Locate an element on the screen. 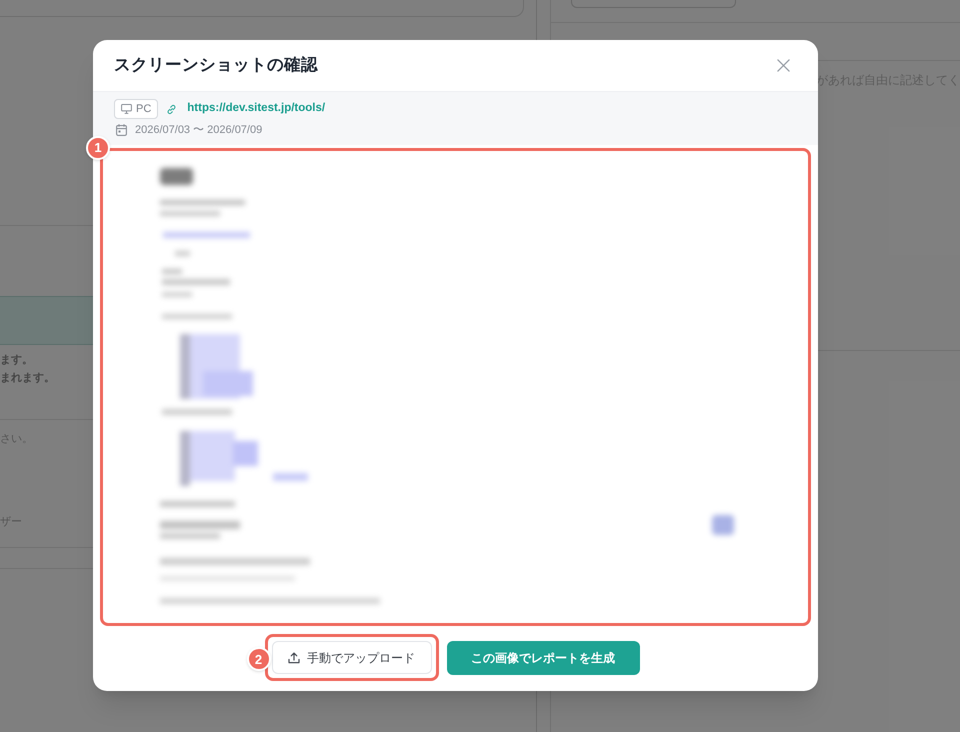  url-link: https://dev.sitest.jp/tools/ is located at coordinates (256, 109).